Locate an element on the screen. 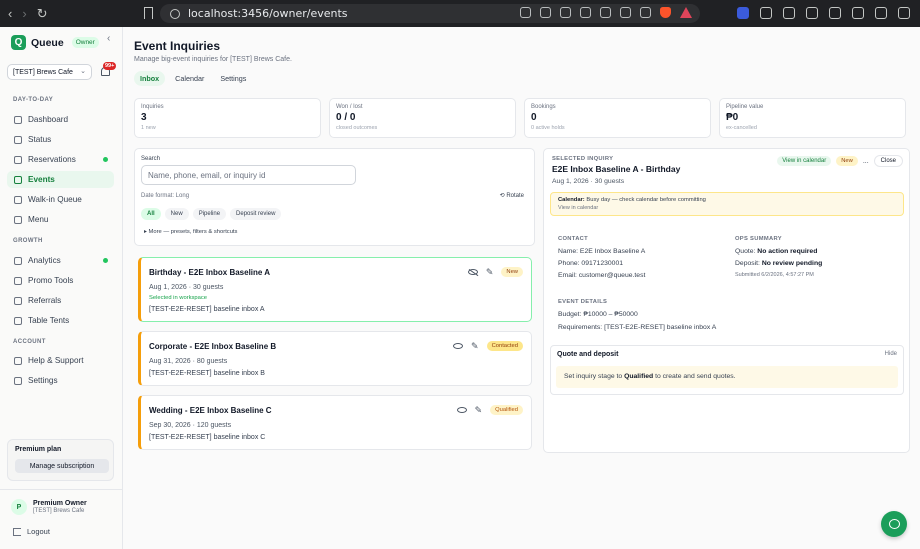 This screenshot has height=549, width=920. performance-icon is located at coordinates (545, 12).